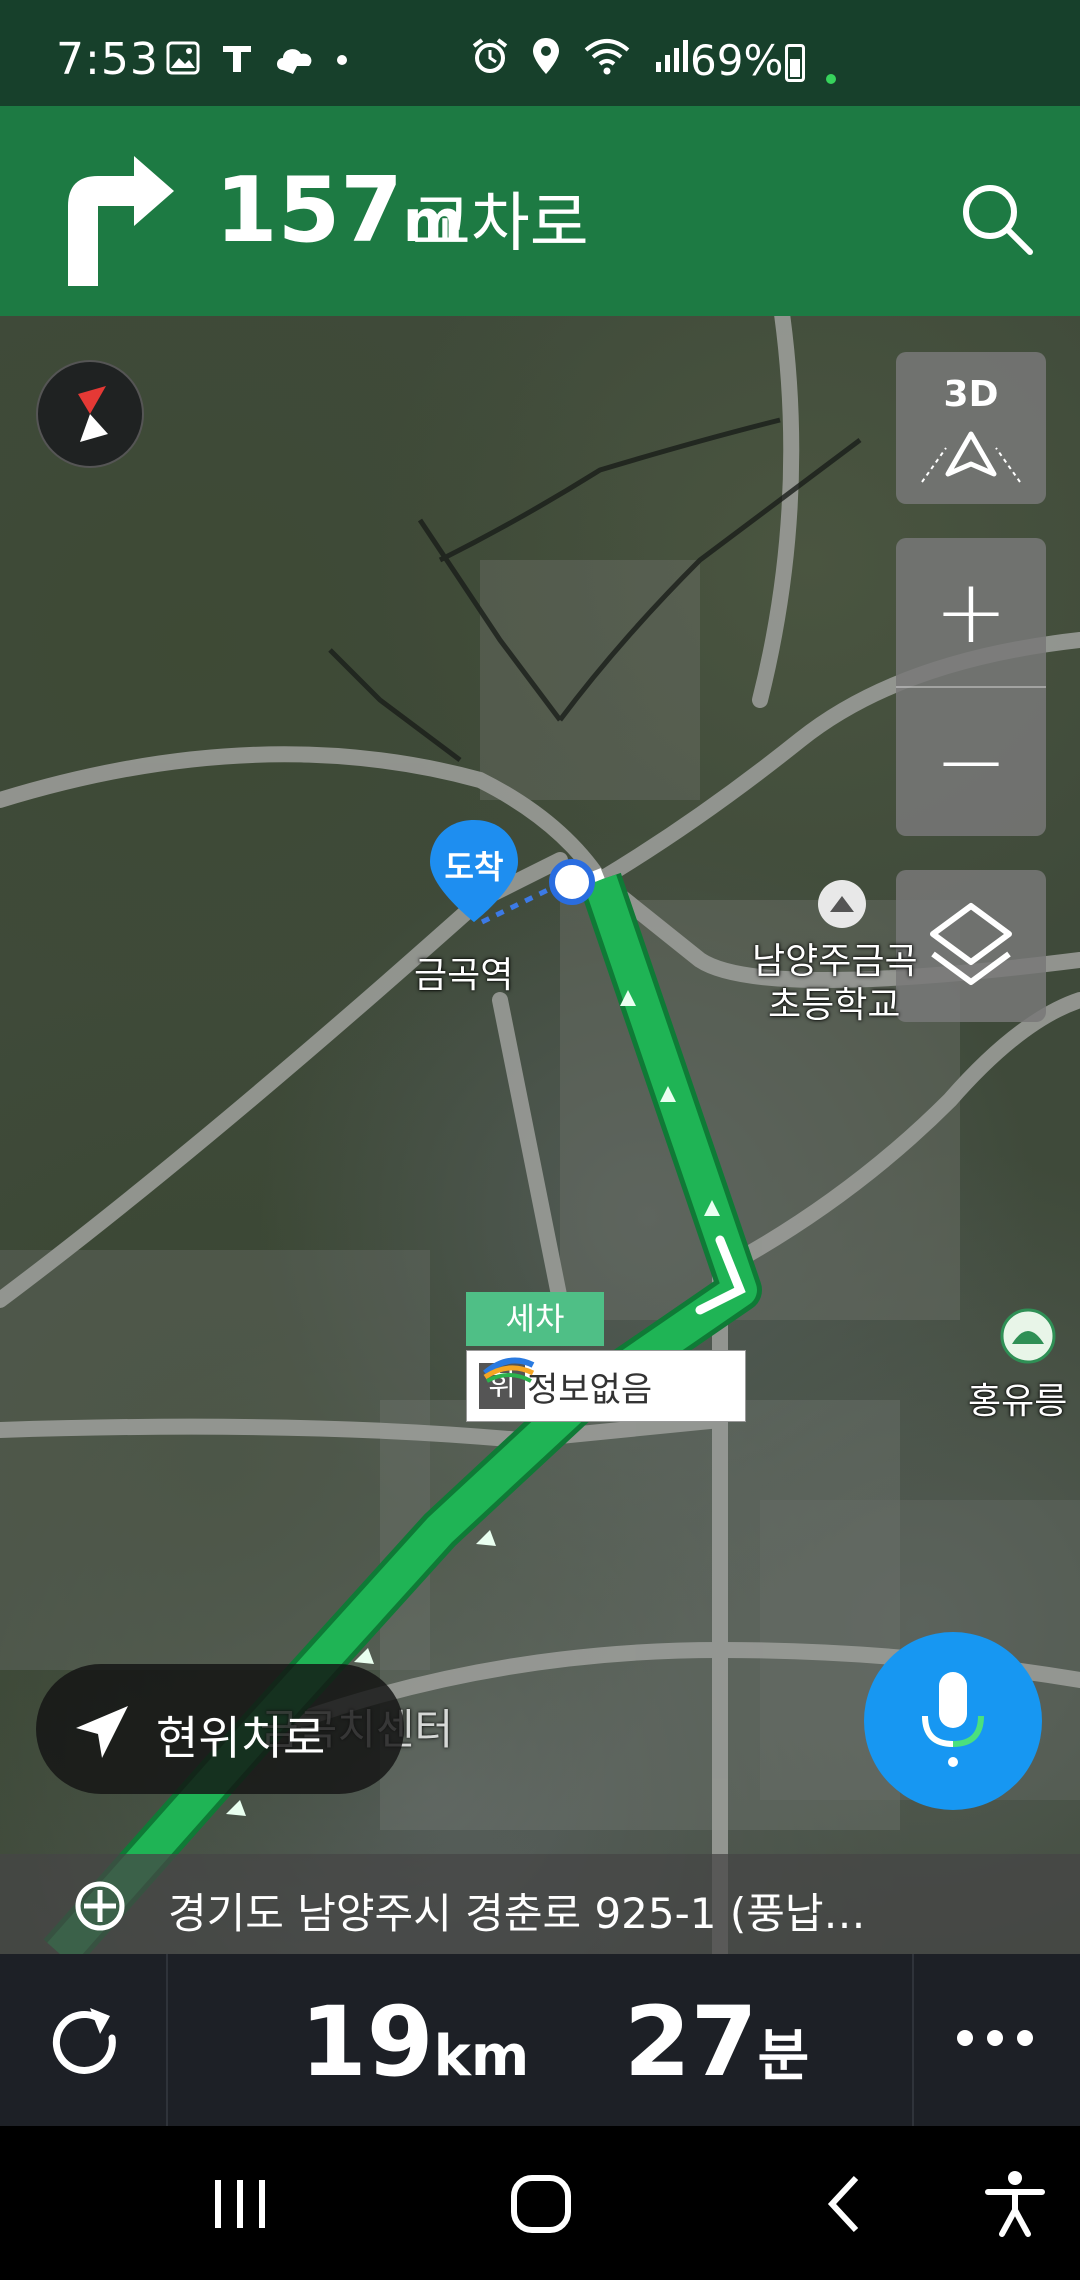 This screenshot has height=2280, width=1080. I want to click on oil-brand-logo-icon, so click(509, 1370).